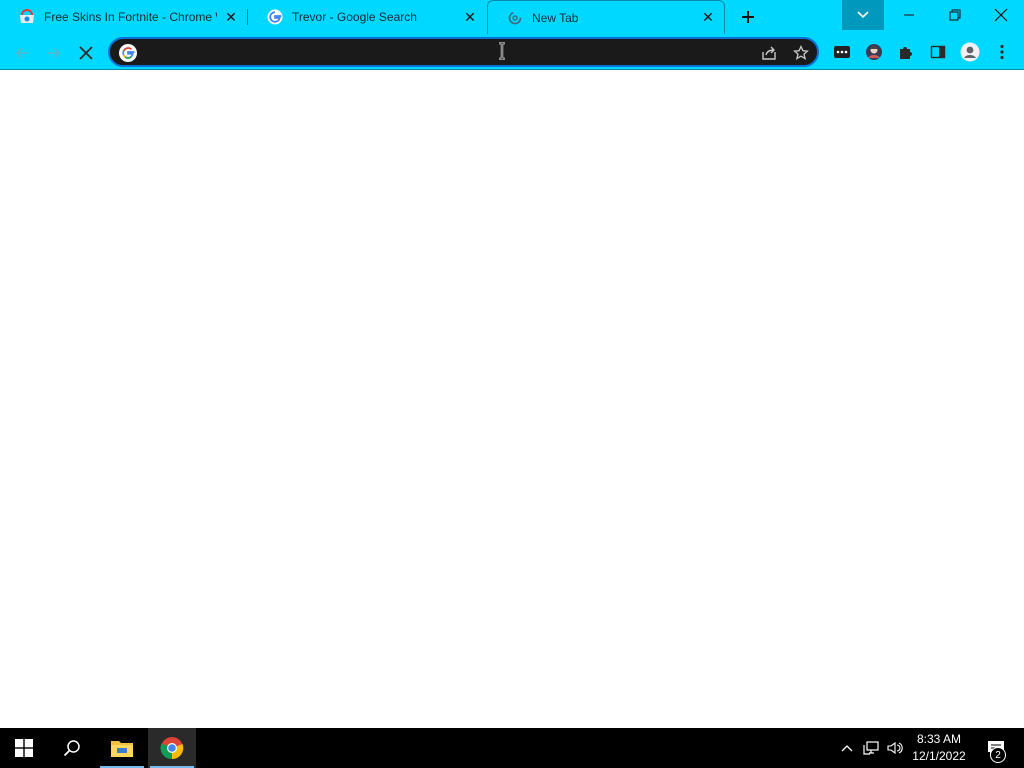 The image size is (1024, 768). I want to click on tab-new-tab: New Tab ✕, so click(606, 17).